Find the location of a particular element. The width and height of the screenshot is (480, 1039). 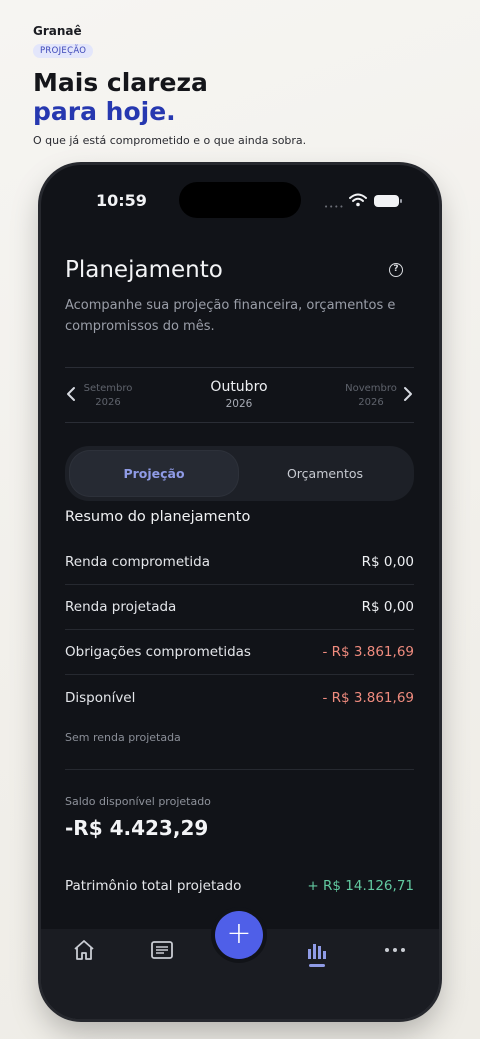

month-selector: Setembro 2026 Outubro 2026 Novembro 2026 is located at coordinates (239, 395).